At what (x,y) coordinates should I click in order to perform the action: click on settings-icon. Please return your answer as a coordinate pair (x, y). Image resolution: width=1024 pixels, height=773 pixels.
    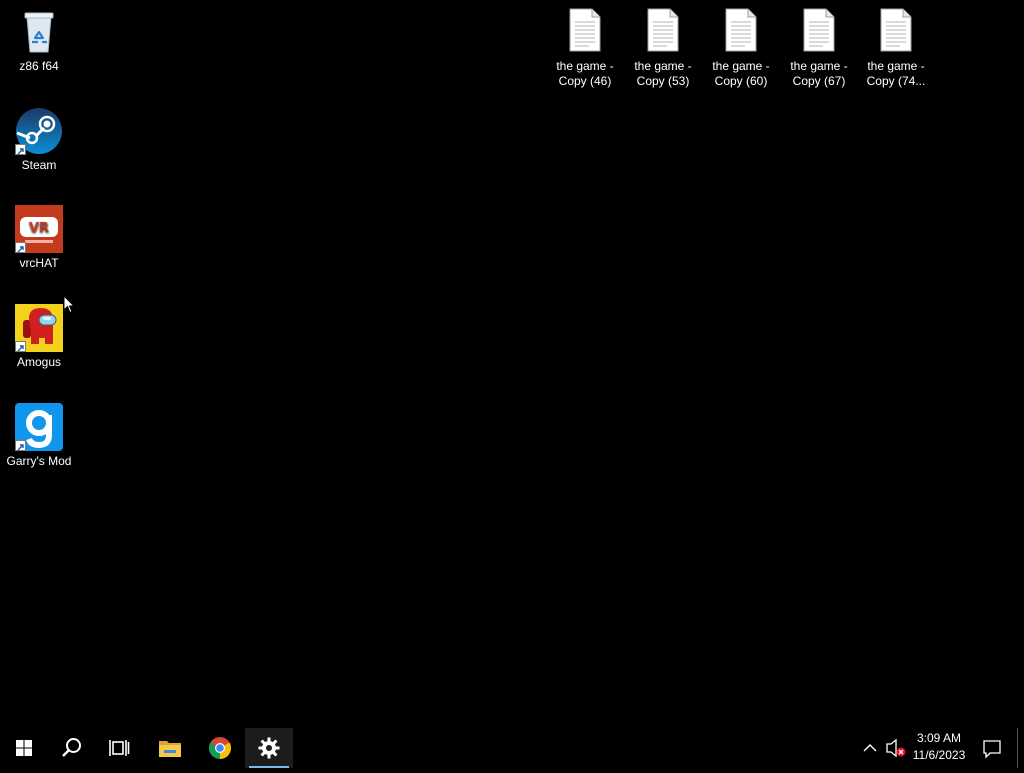
    Looking at the image, I should click on (269, 748).